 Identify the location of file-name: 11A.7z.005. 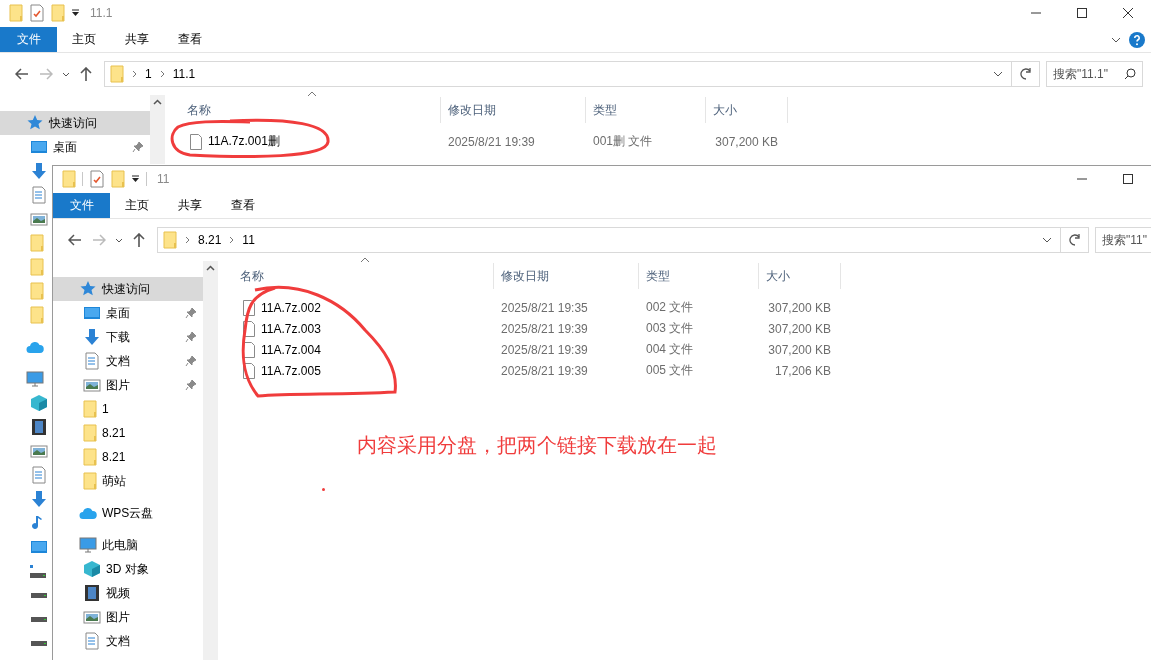
(356, 370).